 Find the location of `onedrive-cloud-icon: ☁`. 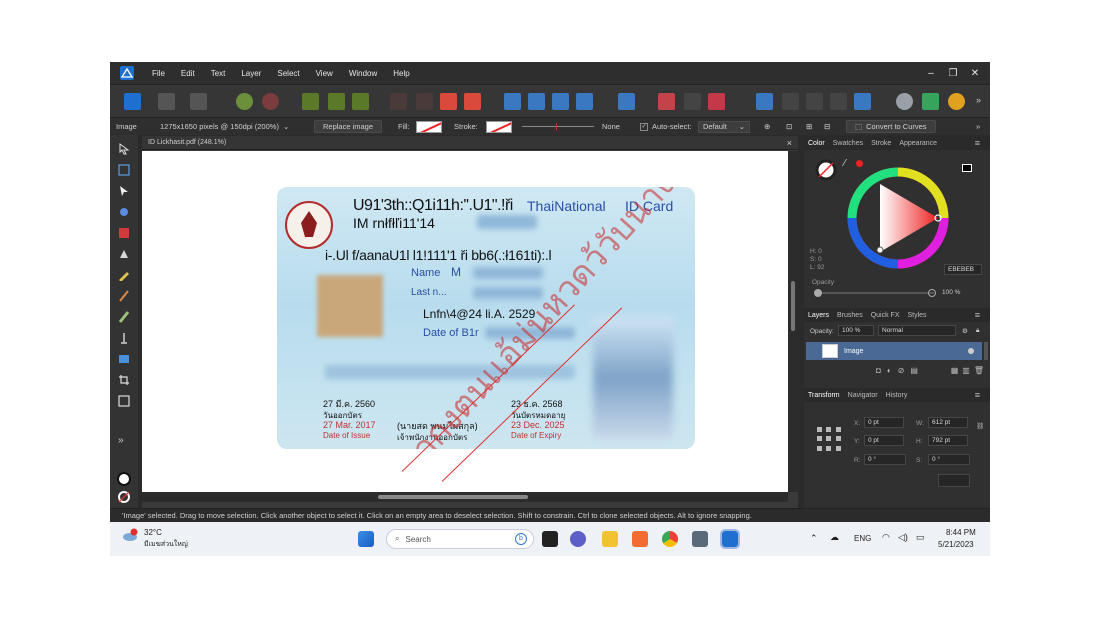

onedrive-cloud-icon: ☁ is located at coordinates (834, 537).